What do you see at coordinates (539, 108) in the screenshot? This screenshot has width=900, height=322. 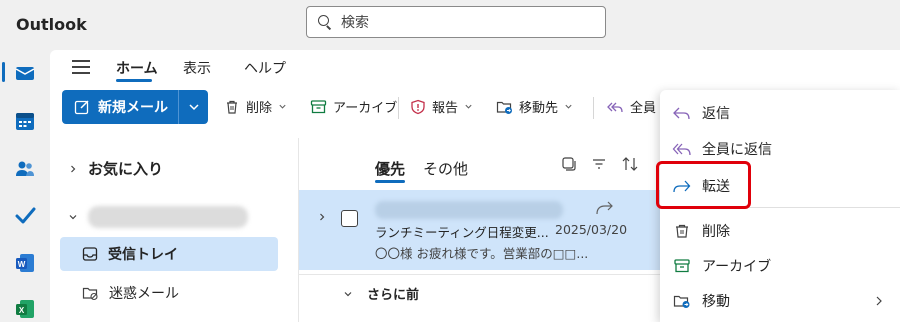 I see `move-label: 移動先` at bounding box center [539, 108].